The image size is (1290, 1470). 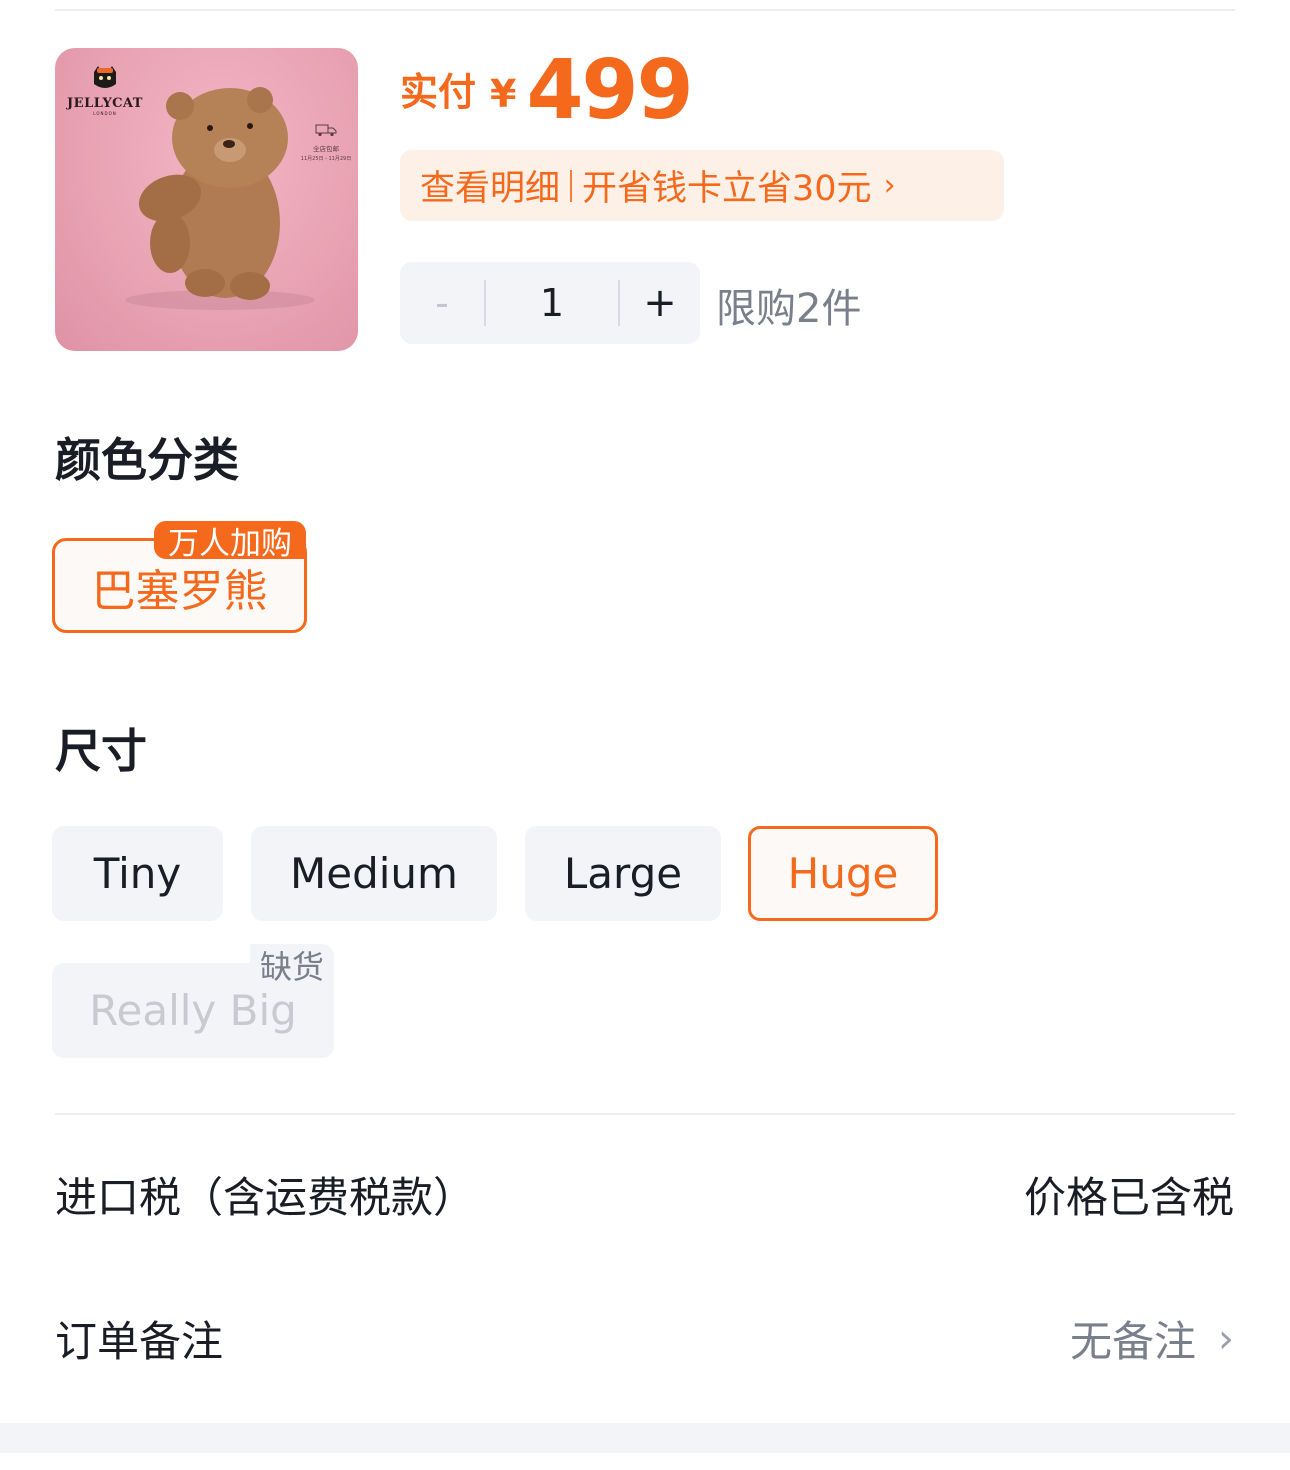 What do you see at coordinates (326, 142) in the screenshot?
I see `shipping-info: 全店包邮 11月25日 - 11月29日` at bounding box center [326, 142].